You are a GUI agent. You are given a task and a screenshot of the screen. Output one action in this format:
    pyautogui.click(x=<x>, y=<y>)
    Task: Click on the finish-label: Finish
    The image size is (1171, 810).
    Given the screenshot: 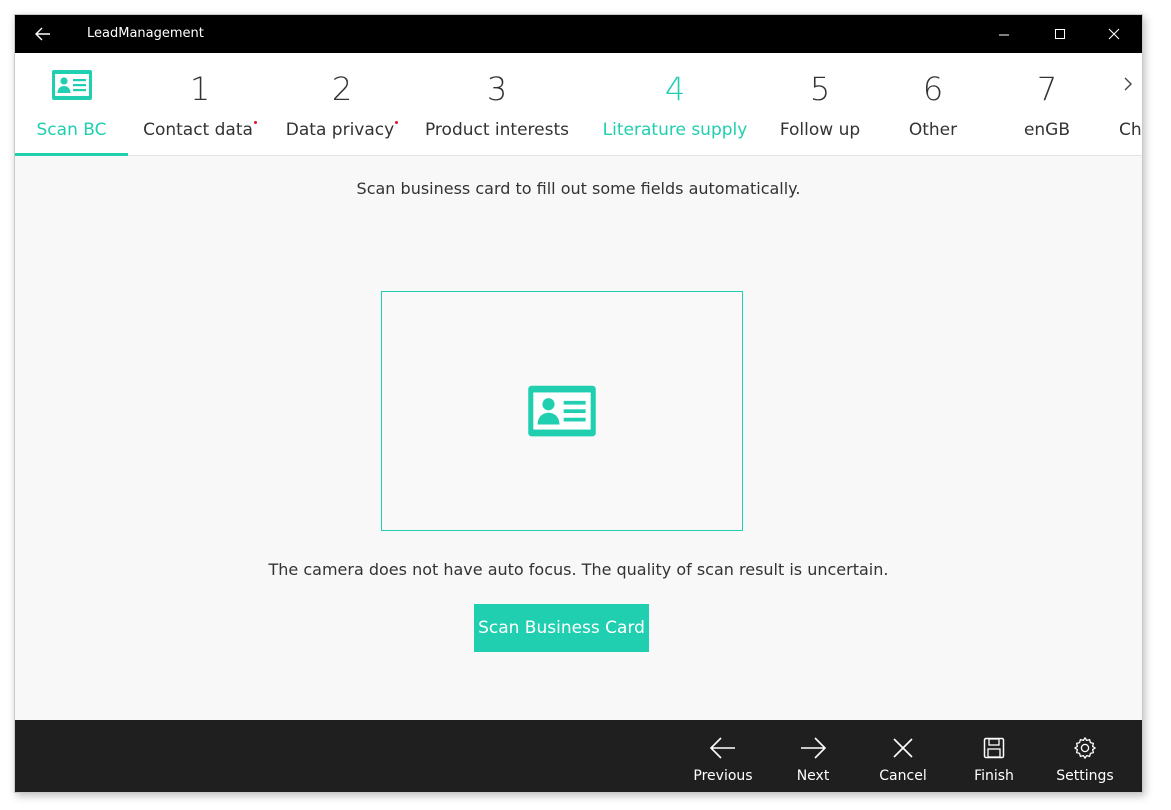 What is the action you would take?
    pyautogui.click(x=994, y=776)
    